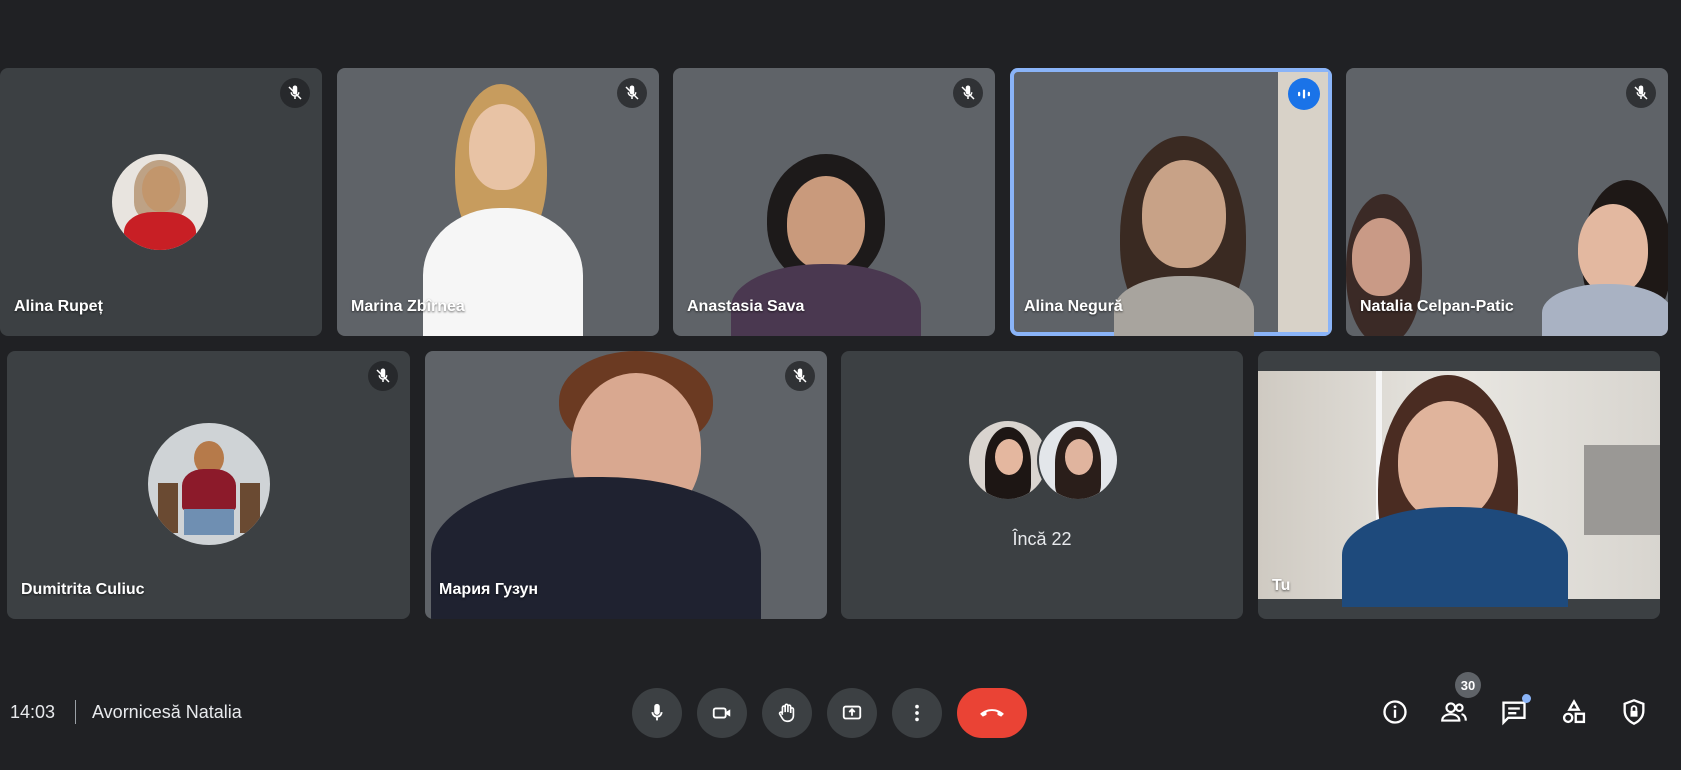 The image size is (1681, 770). I want to click on self-video, so click(1459, 489).